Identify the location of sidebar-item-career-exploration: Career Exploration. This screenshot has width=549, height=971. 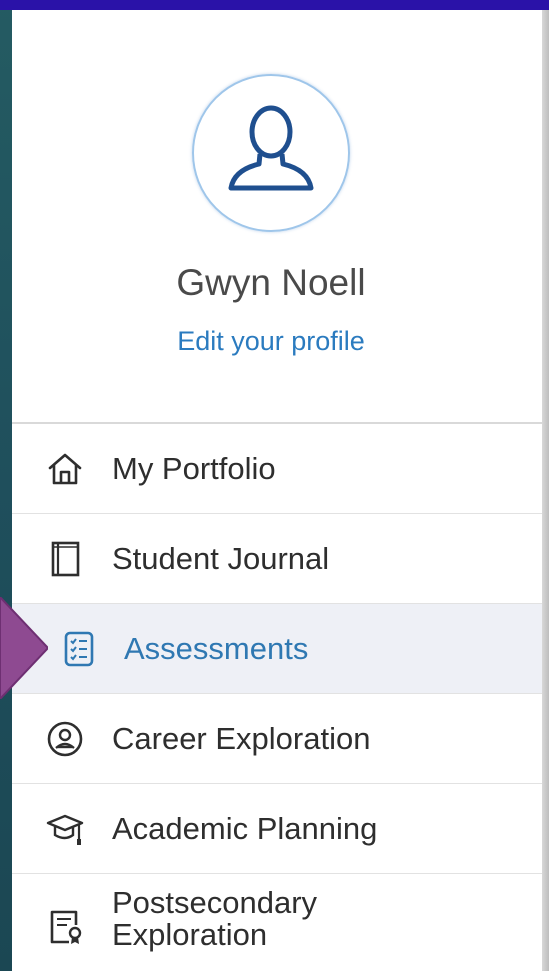
(277, 739).